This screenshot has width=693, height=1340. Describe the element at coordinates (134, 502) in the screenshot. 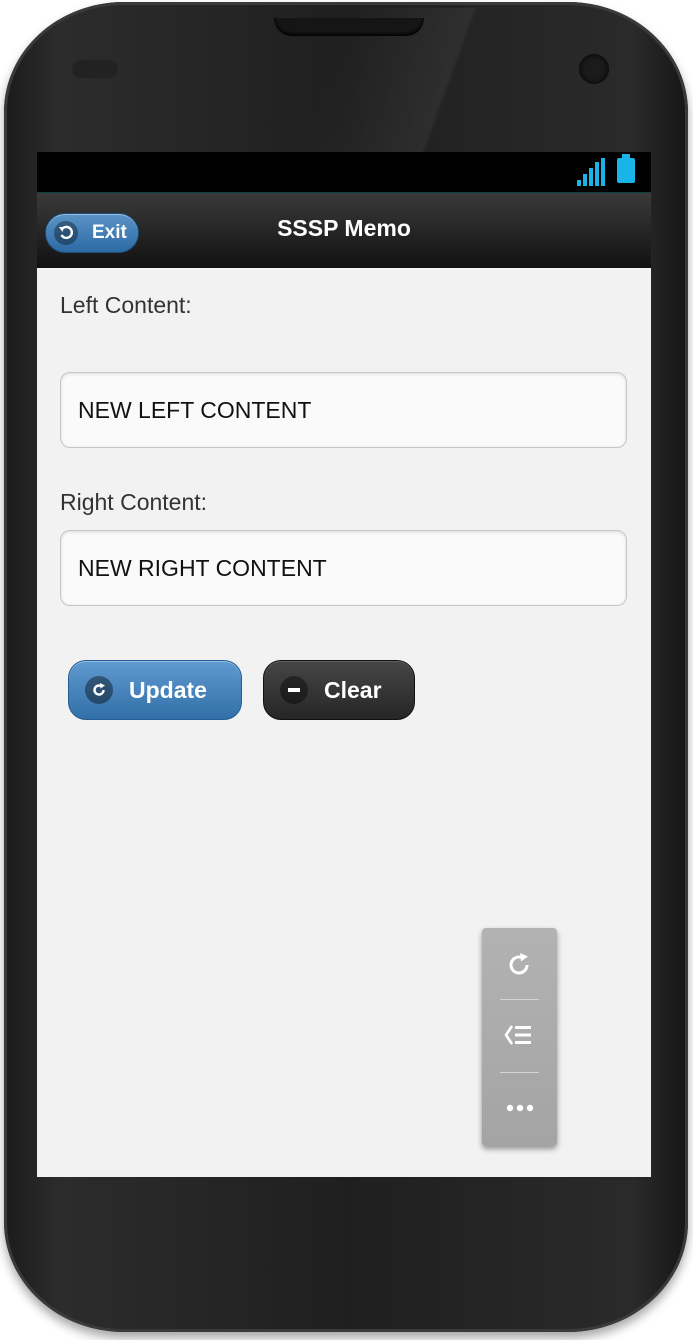

I see `right-content-label: Right Content:` at that location.